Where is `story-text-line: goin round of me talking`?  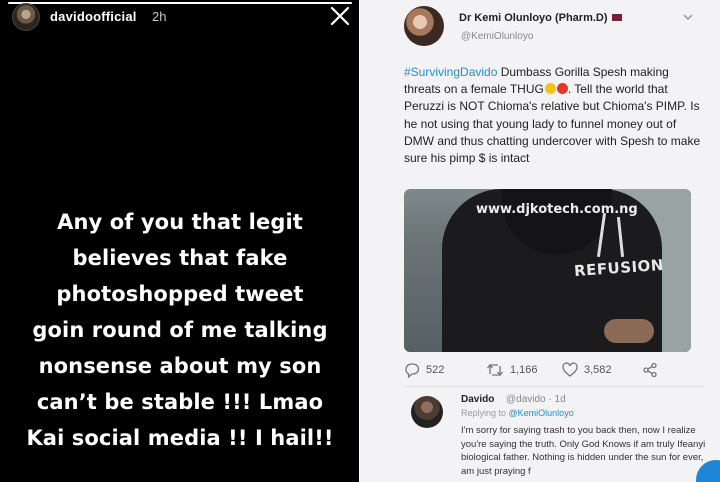
story-text-line: goin round of me talking is located at coordinates (180, 330).